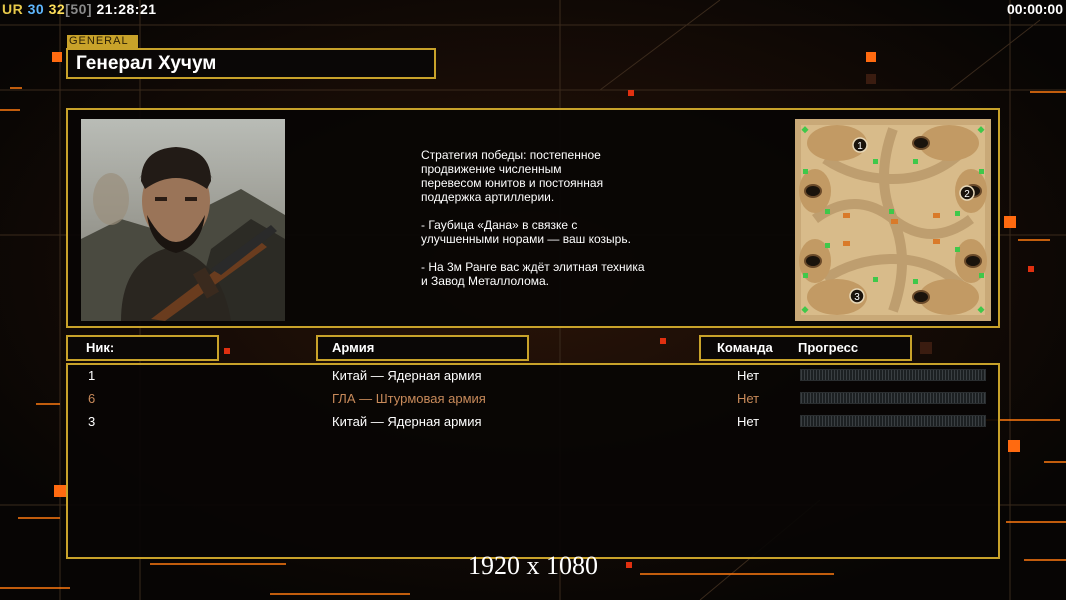 The height and width of the screenshot is (600, 1066). I want to click on column-header-team-progress: Команда Прогресс, so click(805, 348).